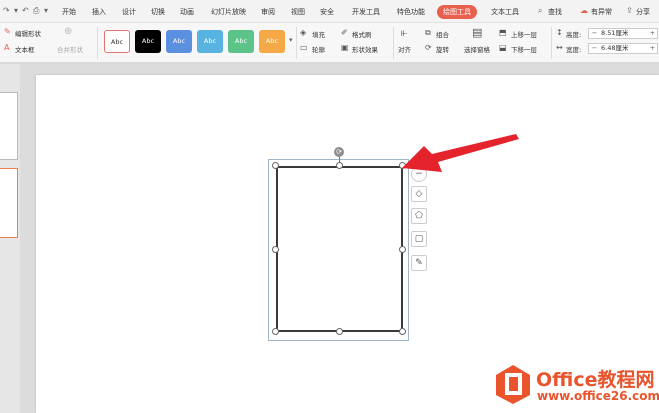 This screenshot has height=413, width=659. What do you see at coordinates (411, 12) in the screenshot?
I see `tab-special: 特色功能` at bounding box center [411, 12].